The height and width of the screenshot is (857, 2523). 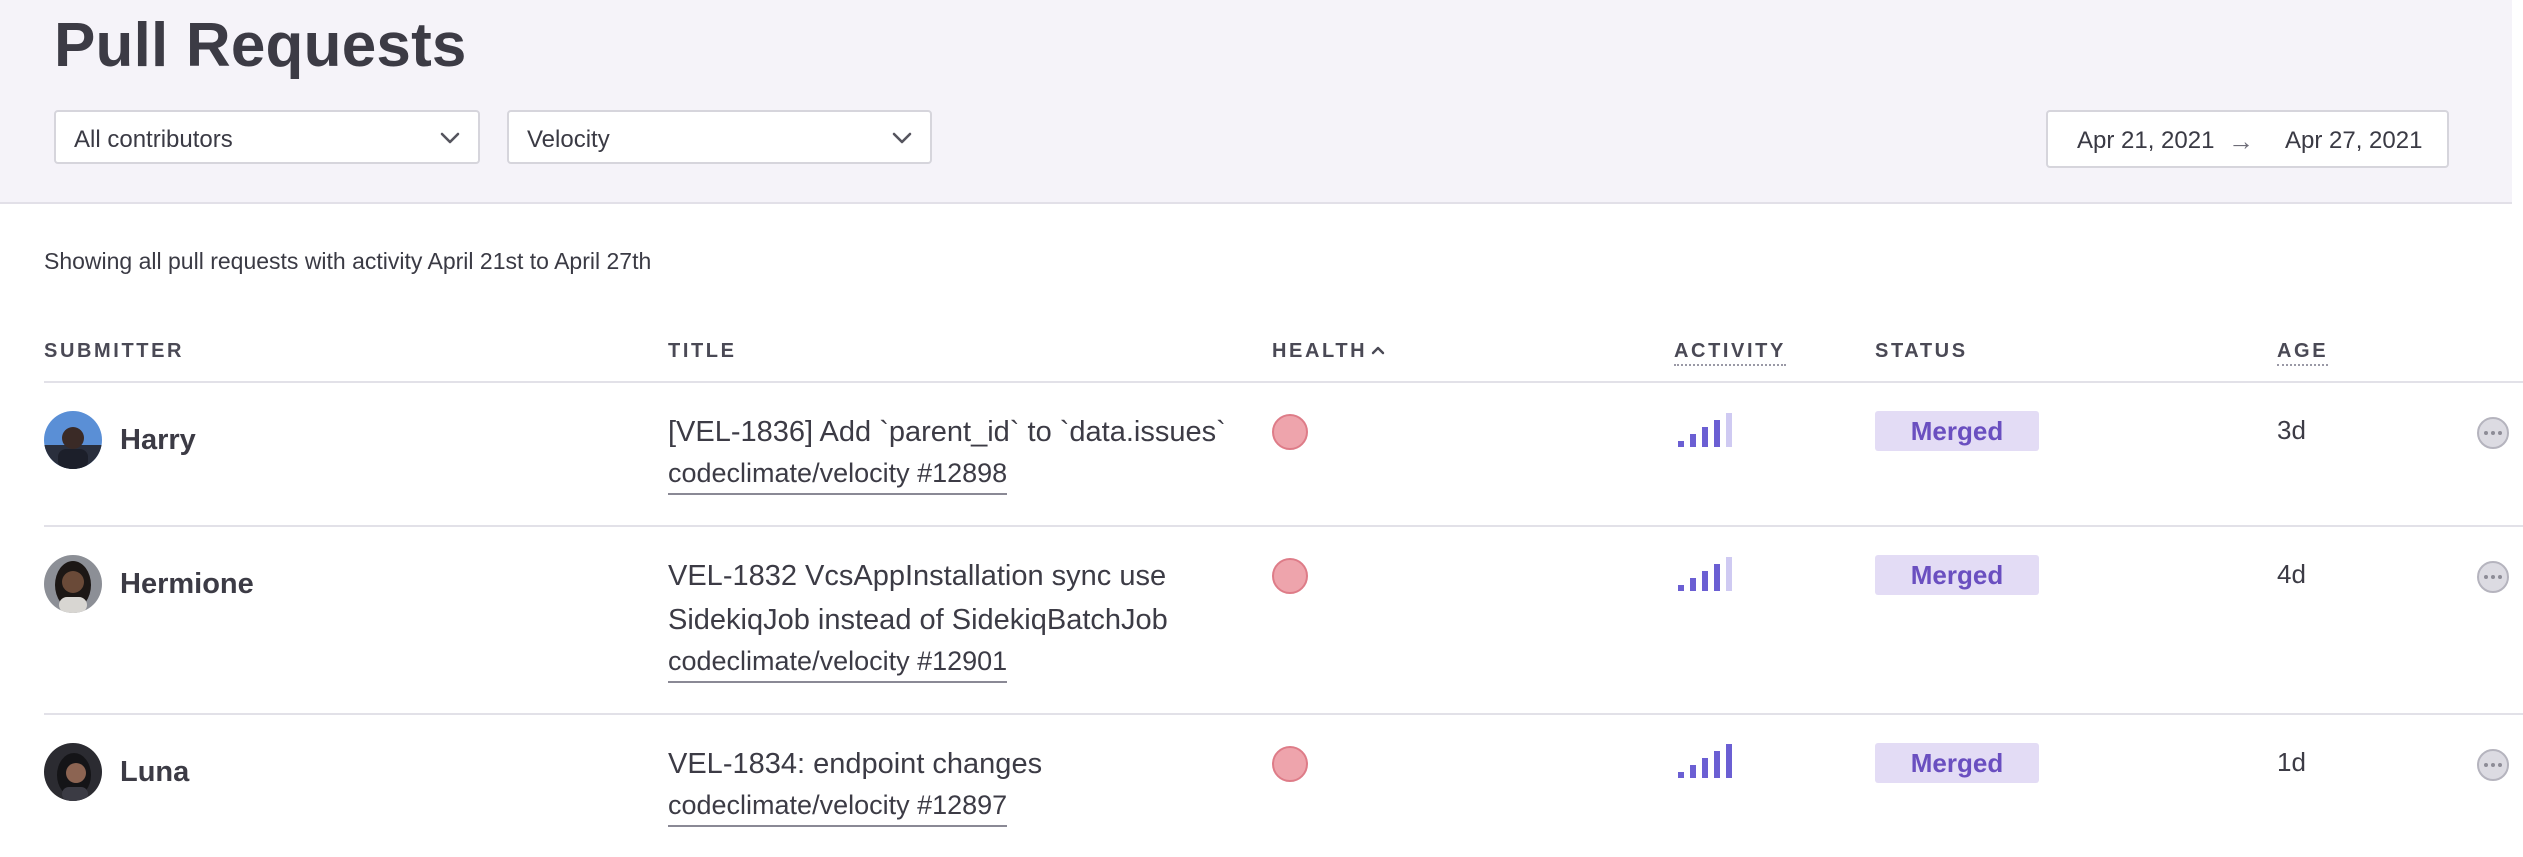 What do you see at coordinates (2291, 574) in the screenshot?
I see `pr-age: 4d` at bounding box center [2291, 574].